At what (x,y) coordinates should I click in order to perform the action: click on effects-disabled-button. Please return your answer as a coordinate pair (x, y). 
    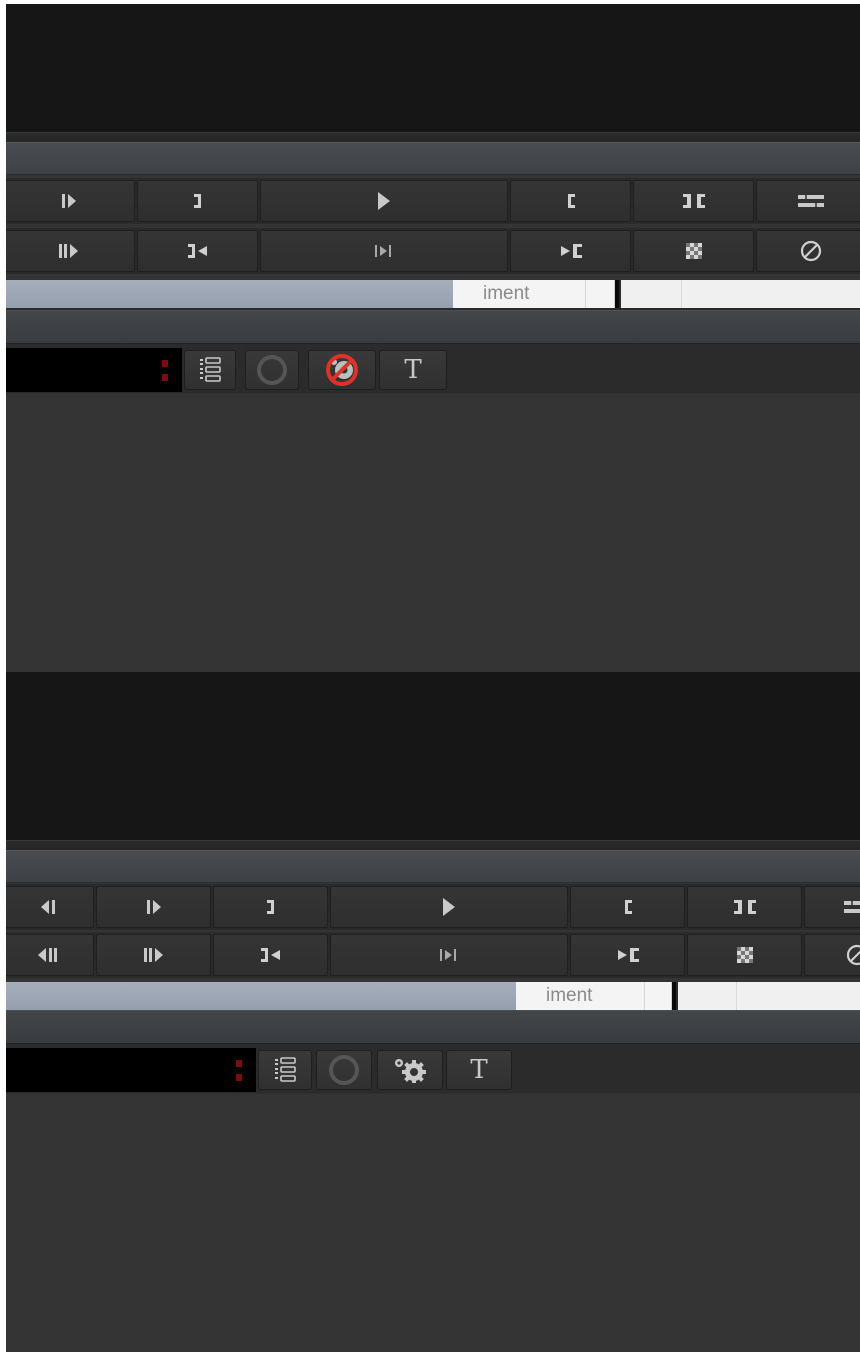
    Looking at the image, I should click on (342, 370).